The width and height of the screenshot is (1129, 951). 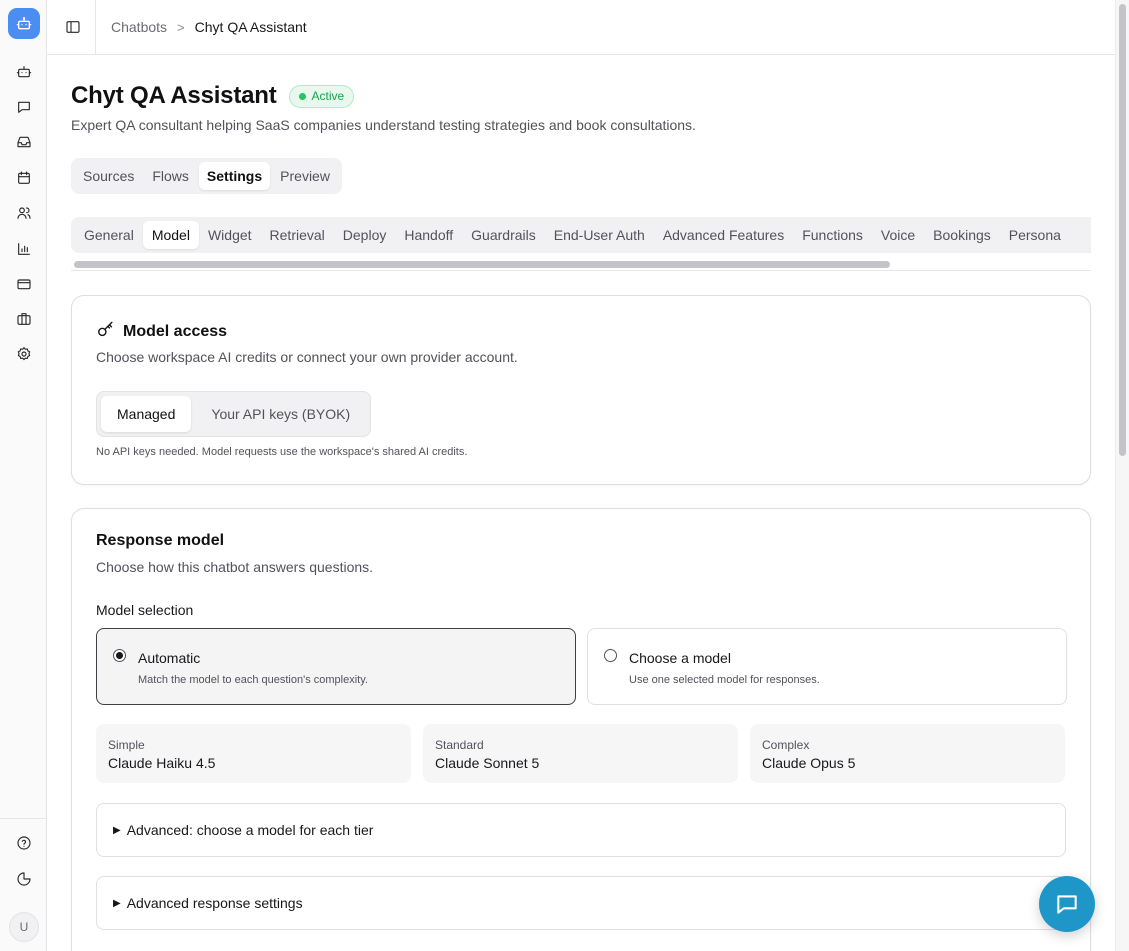 I want to click on status-badge: Active, so click(x=321, y=96).